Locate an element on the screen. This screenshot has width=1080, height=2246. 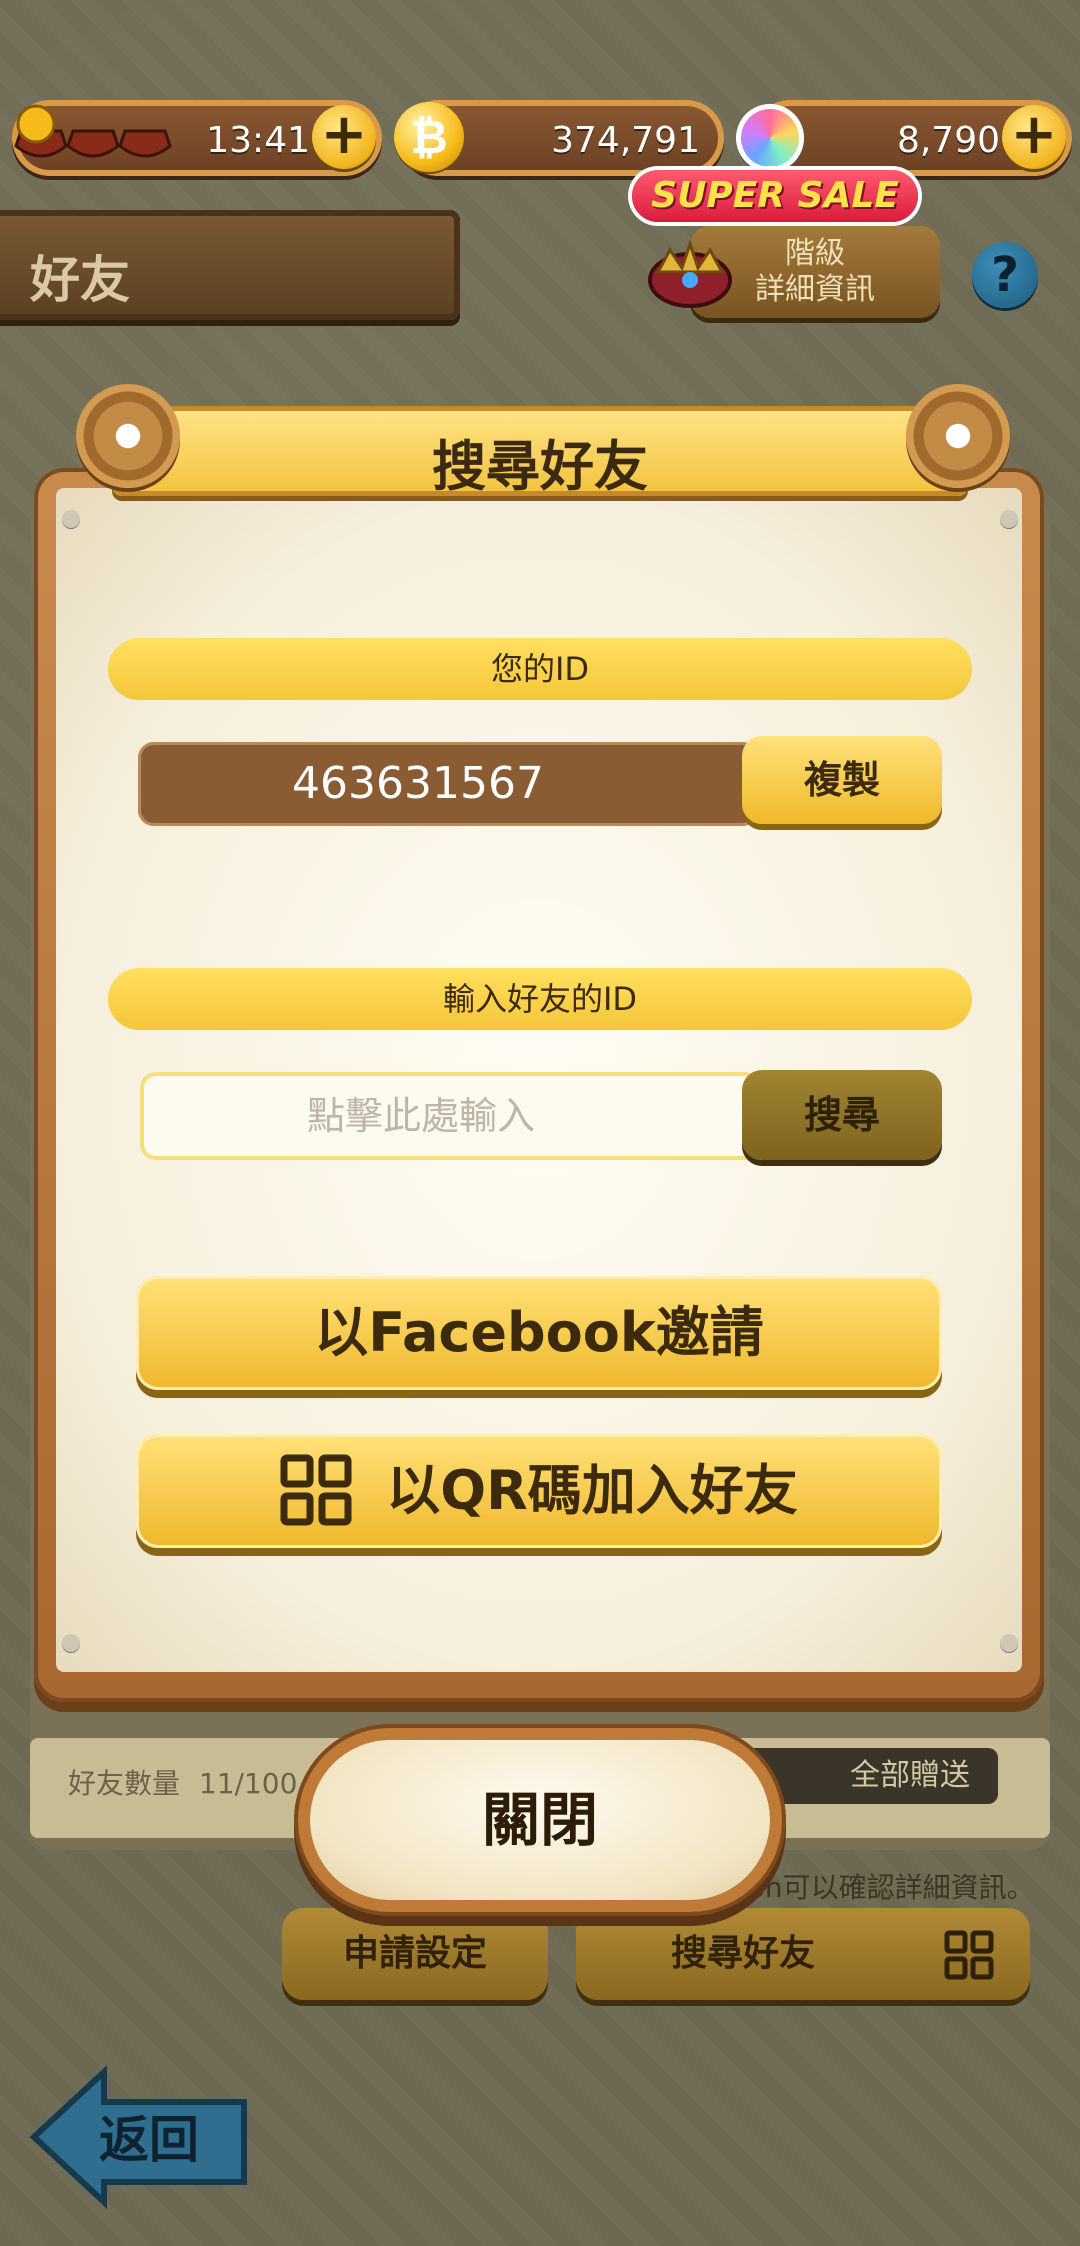
modal-title: 搜尋好友 is located at coordinates (540, 466).